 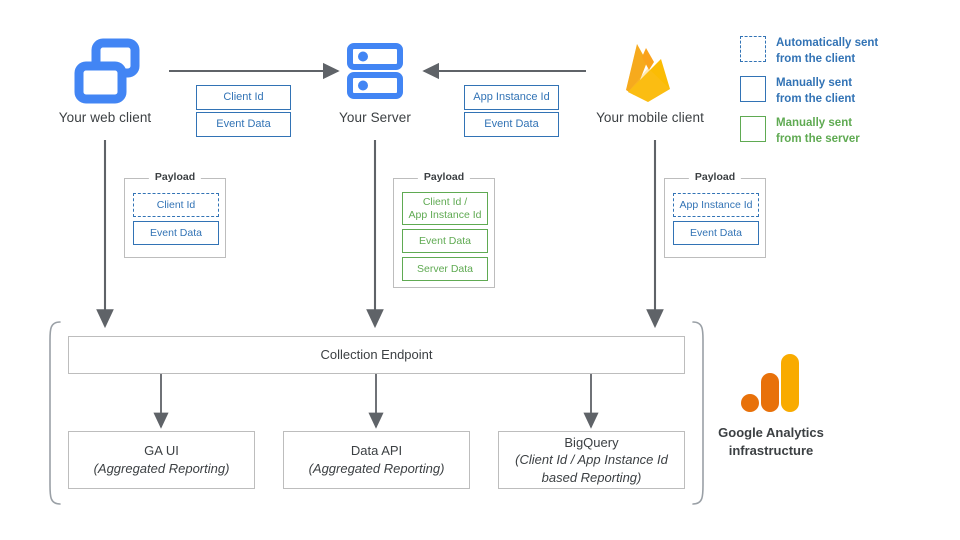 What do you see at coordinates (753, 89) in the screenshot?
I see `legend-swatch-solid-blue` at bounding box center [753, 89].